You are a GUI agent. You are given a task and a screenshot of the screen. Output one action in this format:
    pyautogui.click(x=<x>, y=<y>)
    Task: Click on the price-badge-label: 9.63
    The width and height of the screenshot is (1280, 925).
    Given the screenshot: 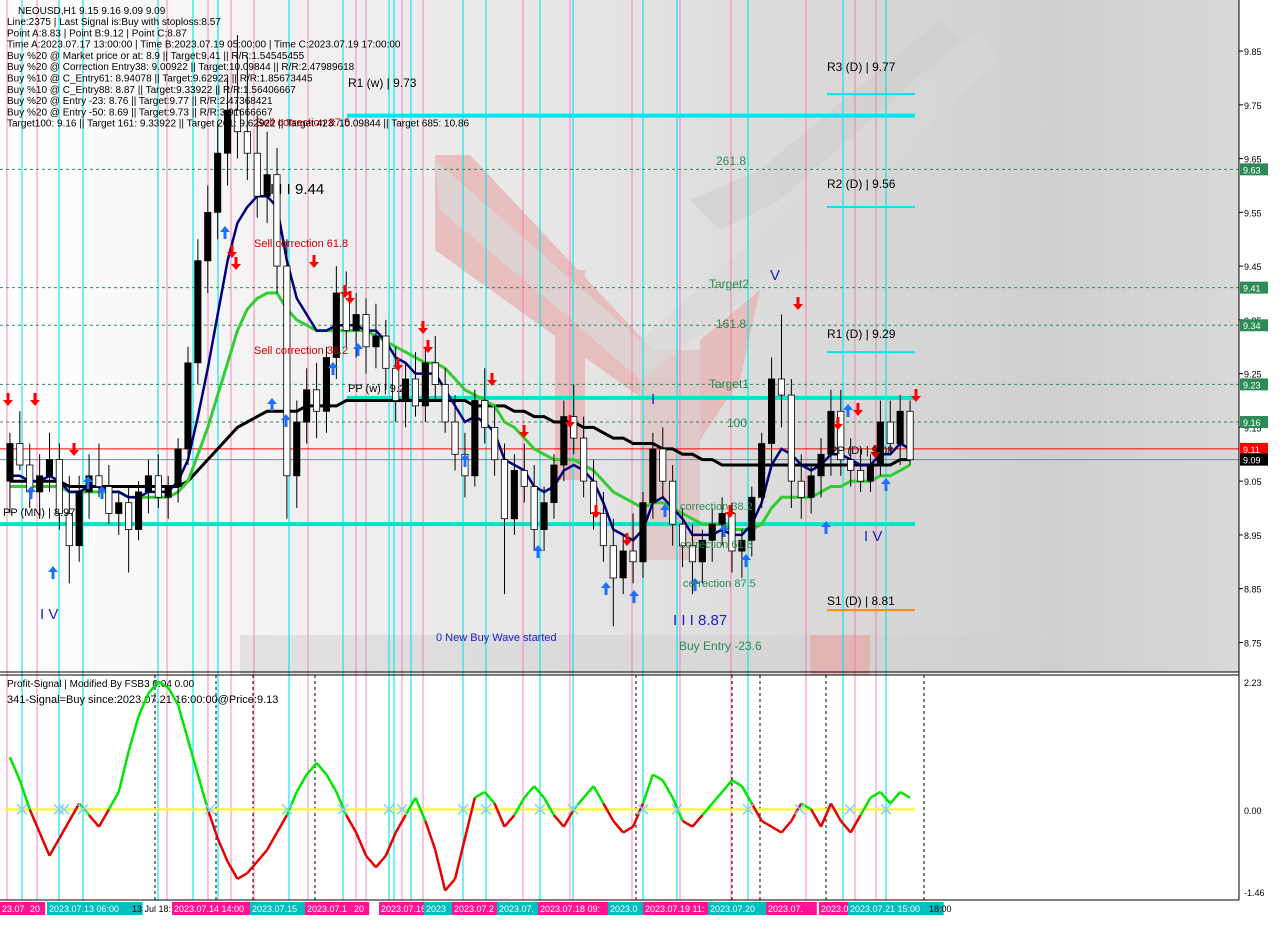 What is the action you would take?
    pyautogui.click(x=1252, y=170)
    